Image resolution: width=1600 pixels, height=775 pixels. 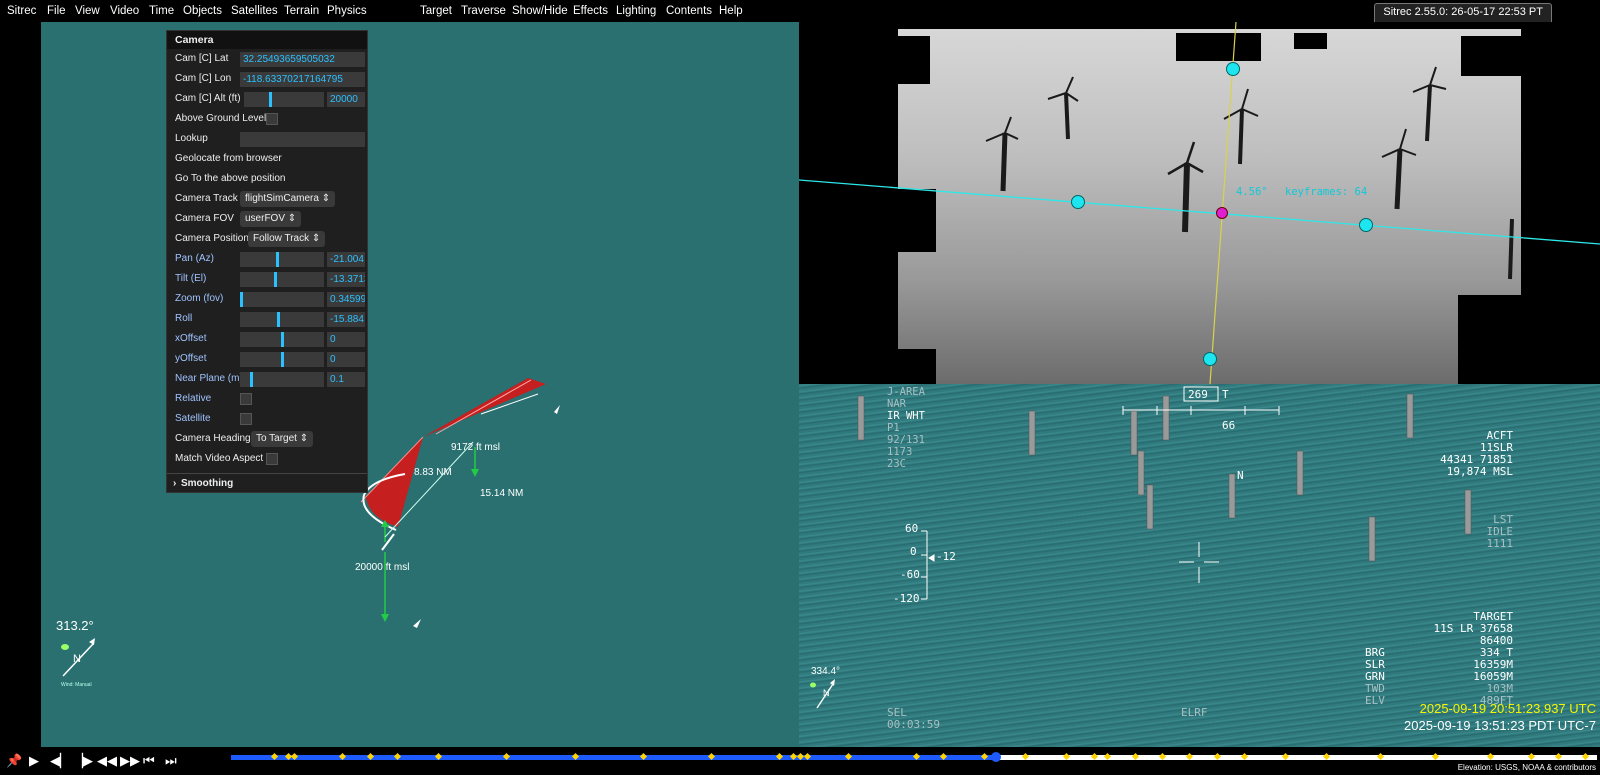 I want to click on keyframe-handle-right, so click(x=1366, y=225).